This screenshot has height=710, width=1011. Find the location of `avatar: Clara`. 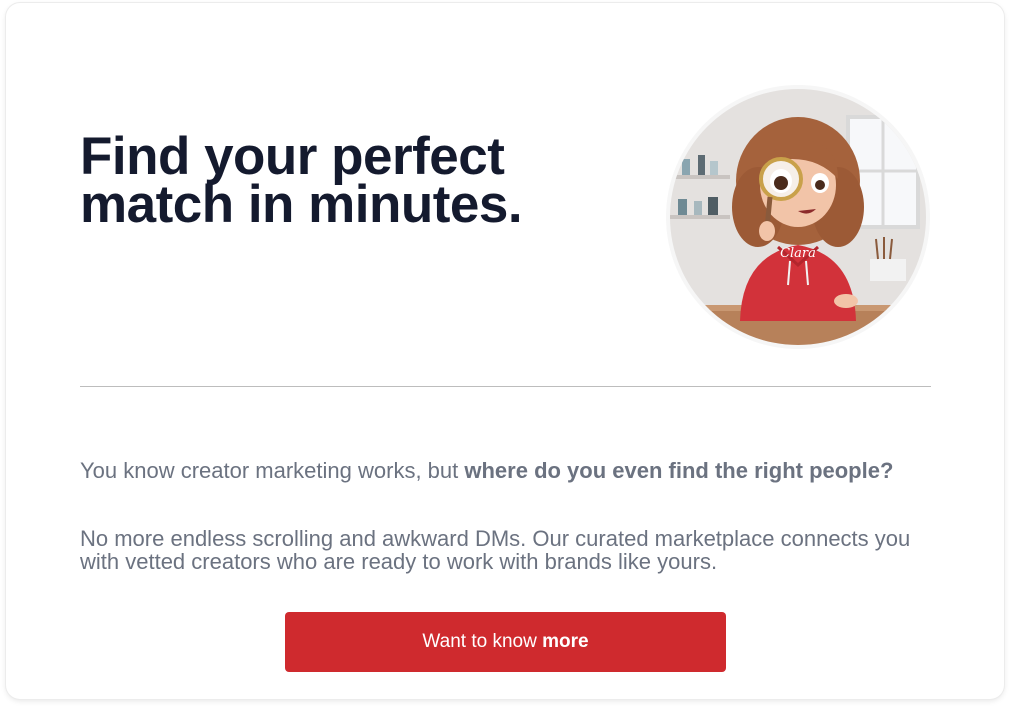

avatar: Clara is located at coordinates (798, 217).